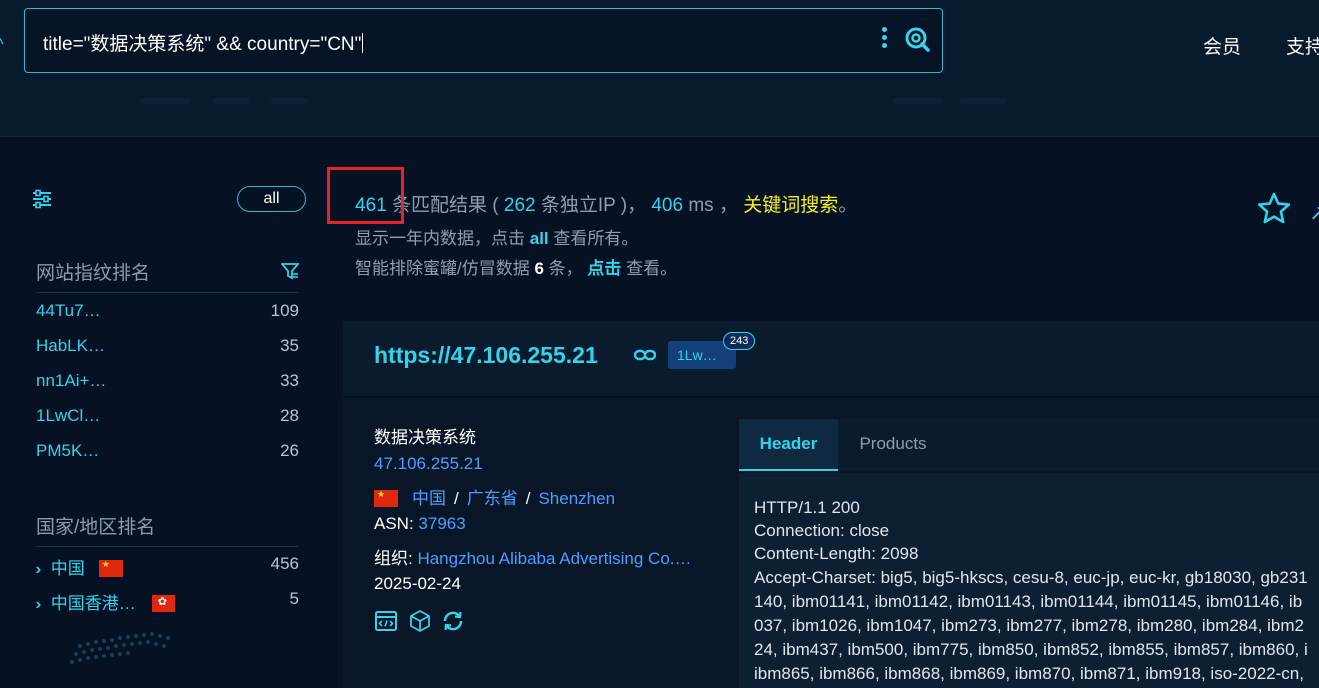 This screenshot has width=1319, height=688. I want to click on view-honeypot-link: 点击, so click(604, 268).